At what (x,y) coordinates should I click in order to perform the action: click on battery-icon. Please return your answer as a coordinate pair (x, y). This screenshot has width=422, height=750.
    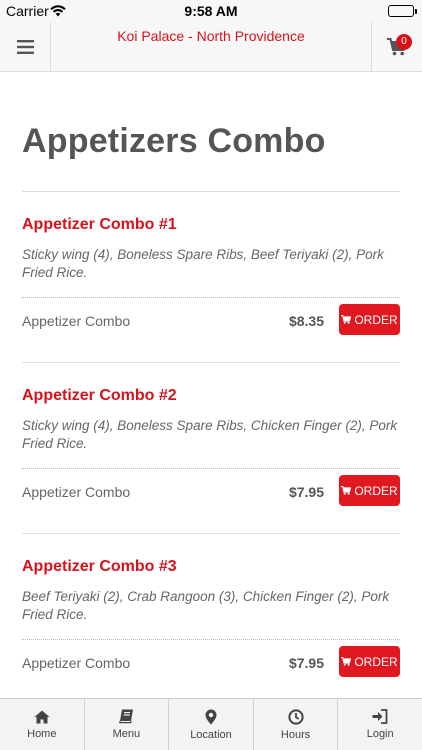
    Looking at the image, I should click on (402, 11).